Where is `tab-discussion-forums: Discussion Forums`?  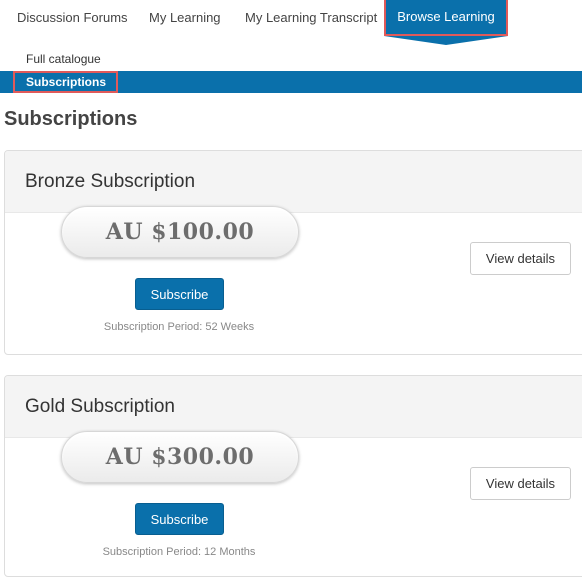 tab-discussion-forums: Discussion Forums is located at coordinates (72, 18).